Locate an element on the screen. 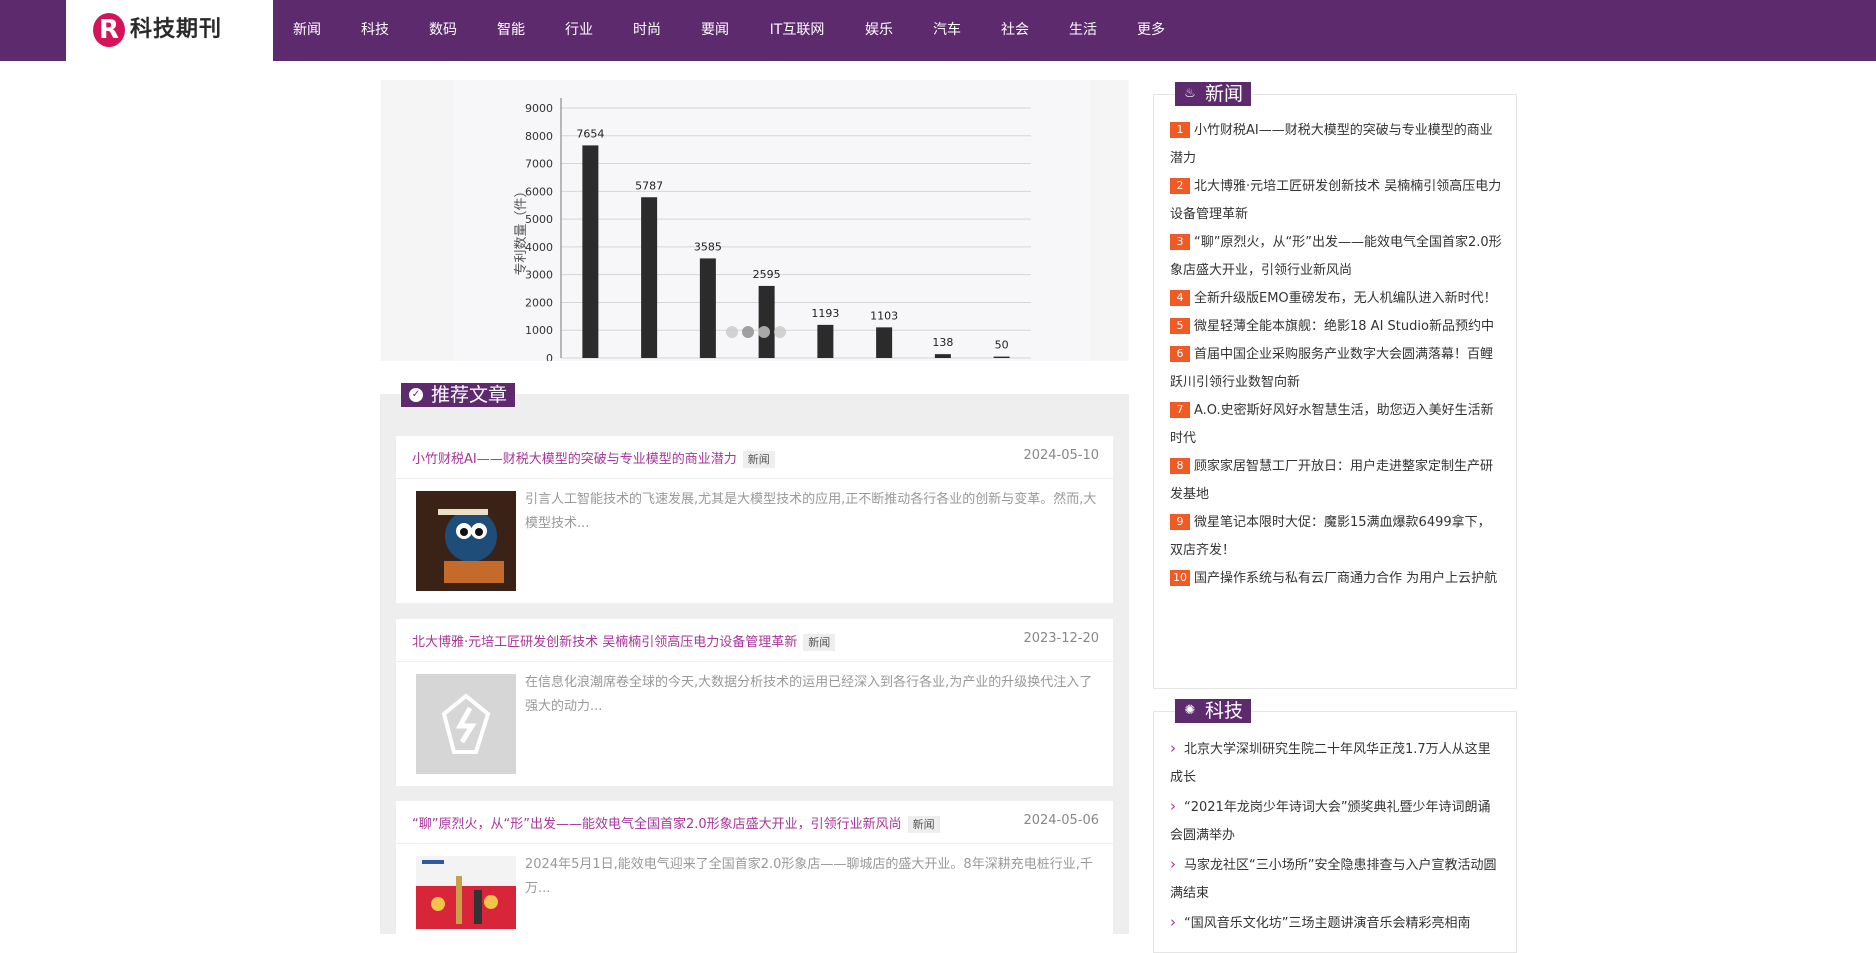 This screenshot has height=953, width=1876. list-item: 4 全新升级版EMO重磅发布，无人机编队进入新时代！ is located at coordinates (1336, 299).